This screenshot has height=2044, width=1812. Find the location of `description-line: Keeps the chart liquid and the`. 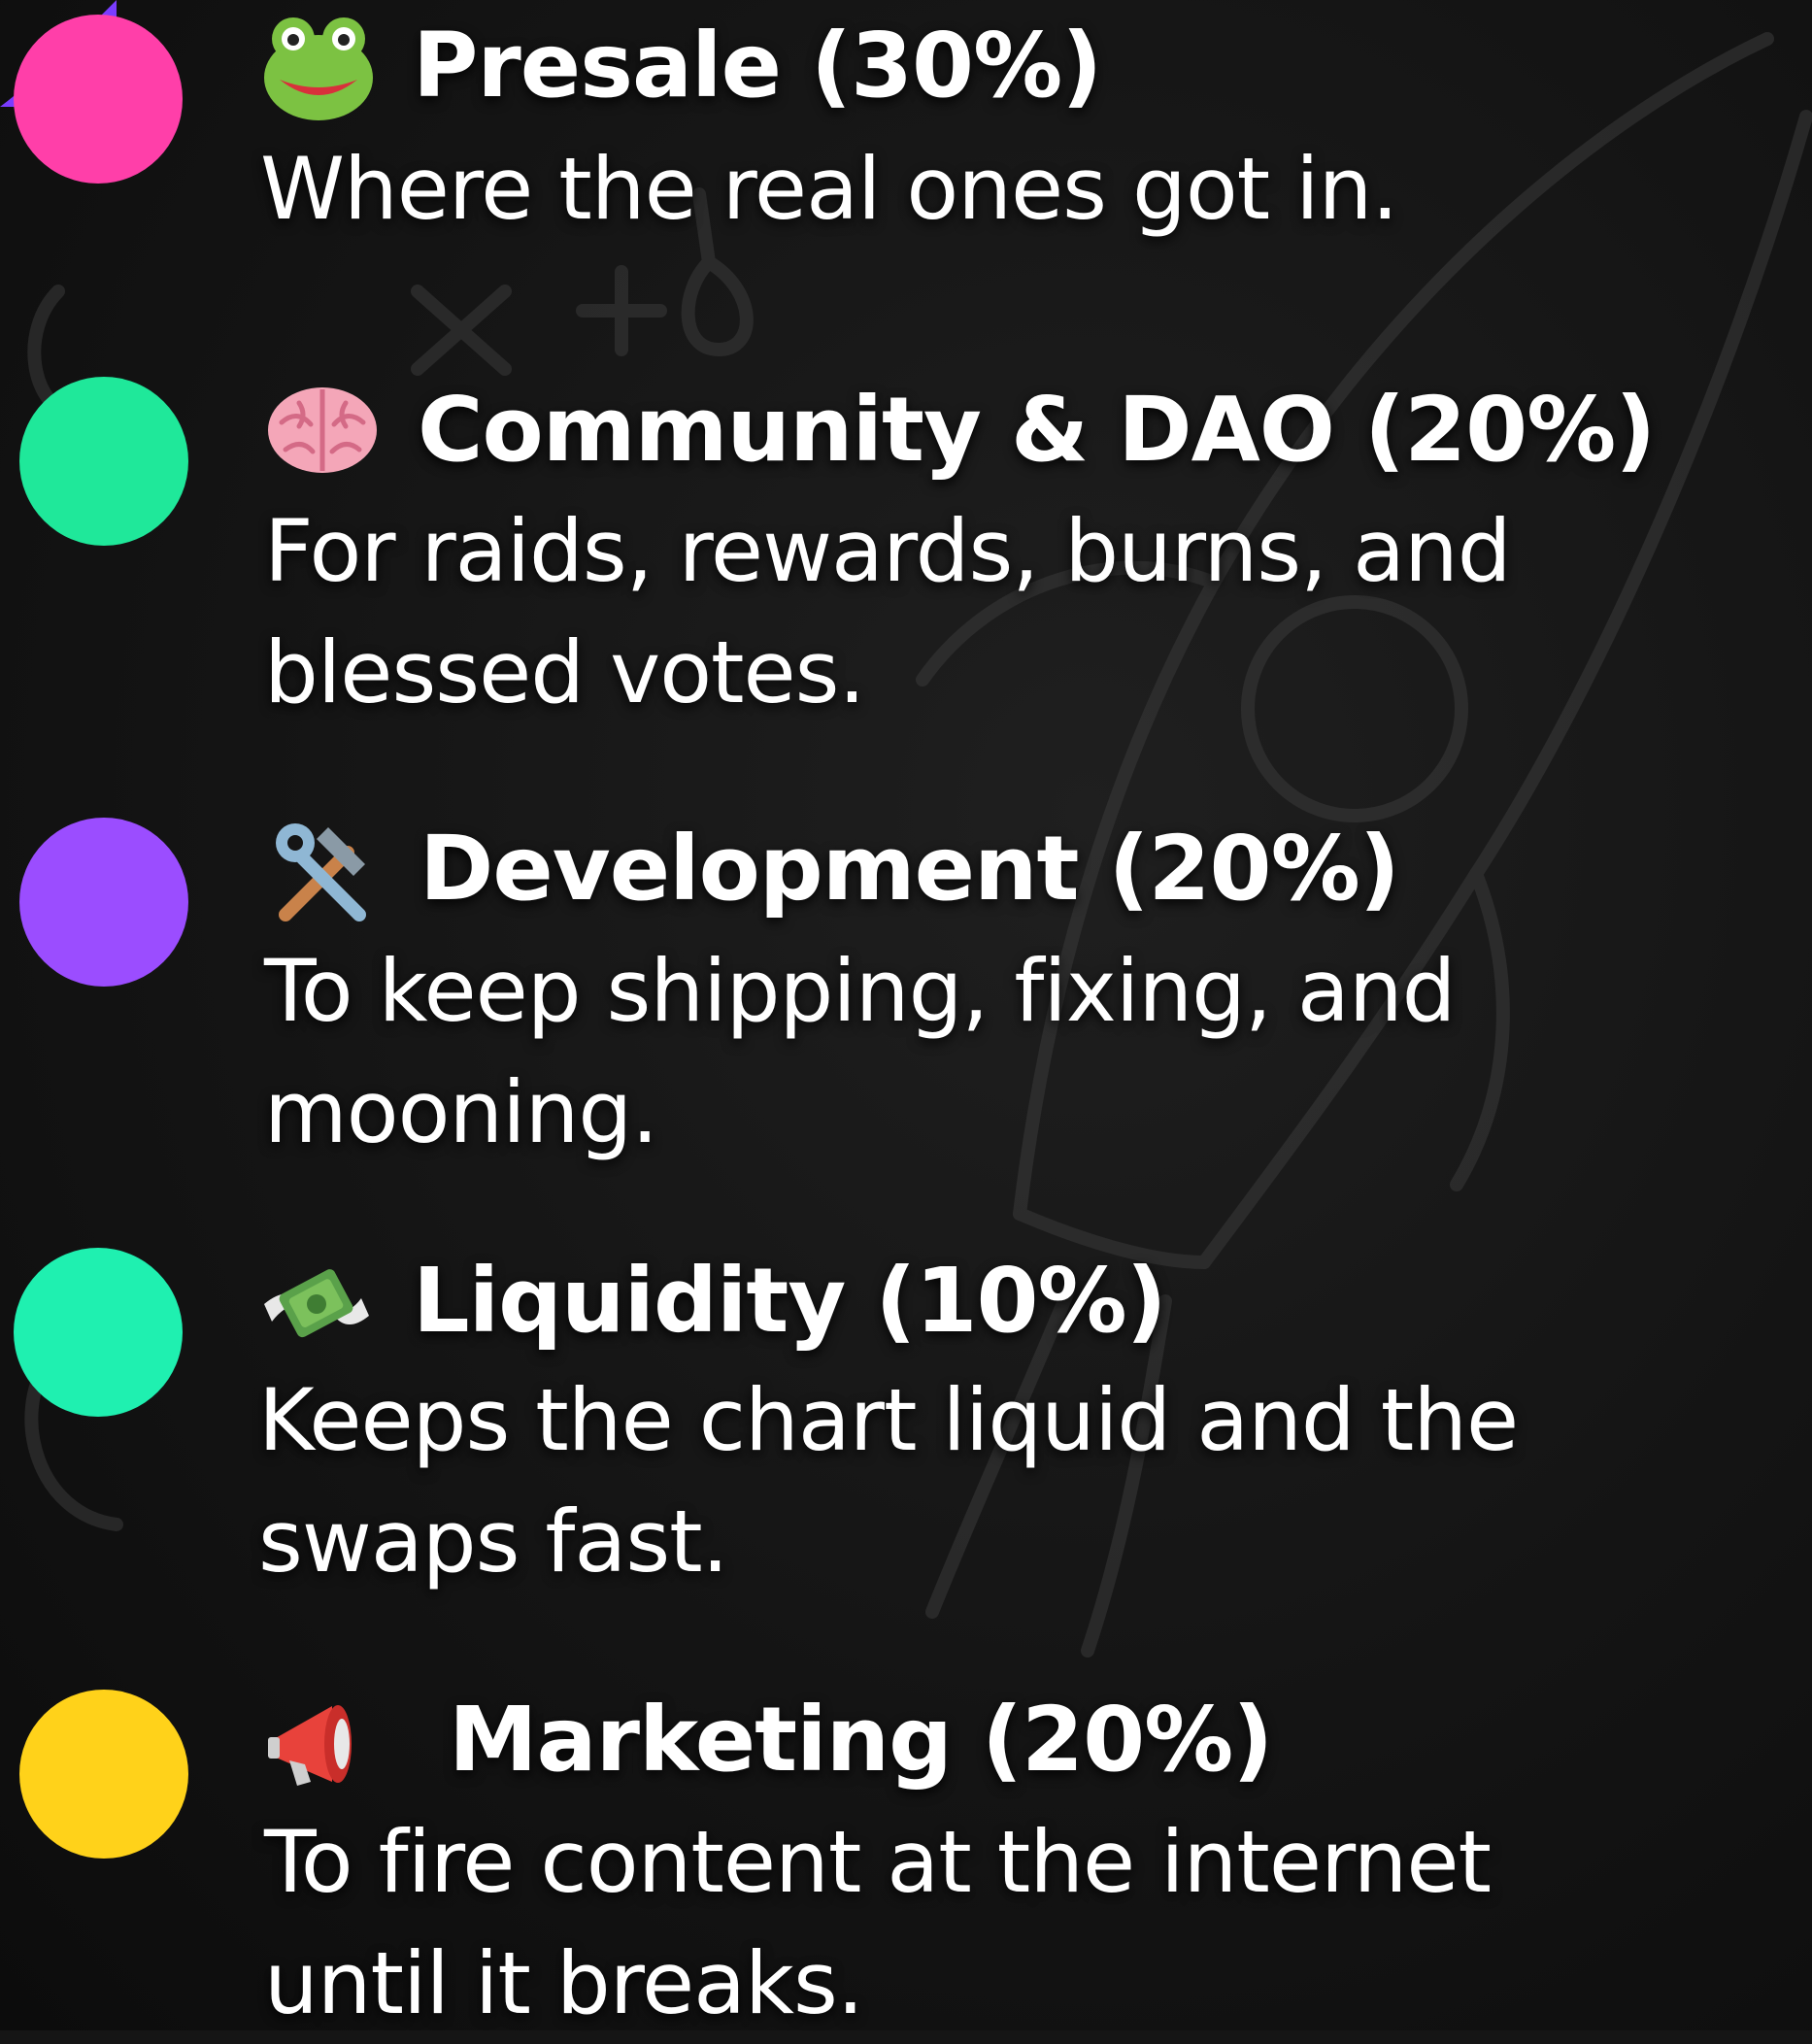

description-line: Keeps the chart liquid and the is located at coordinates (888, 1420).